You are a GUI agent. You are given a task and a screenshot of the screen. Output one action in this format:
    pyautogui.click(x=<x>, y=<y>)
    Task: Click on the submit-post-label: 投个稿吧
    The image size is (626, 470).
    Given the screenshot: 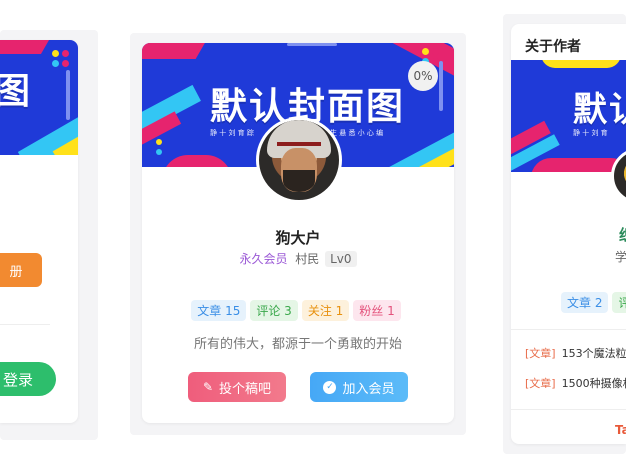 What is the action you would take?
    pyautogui.click(x=245, y=389)
    